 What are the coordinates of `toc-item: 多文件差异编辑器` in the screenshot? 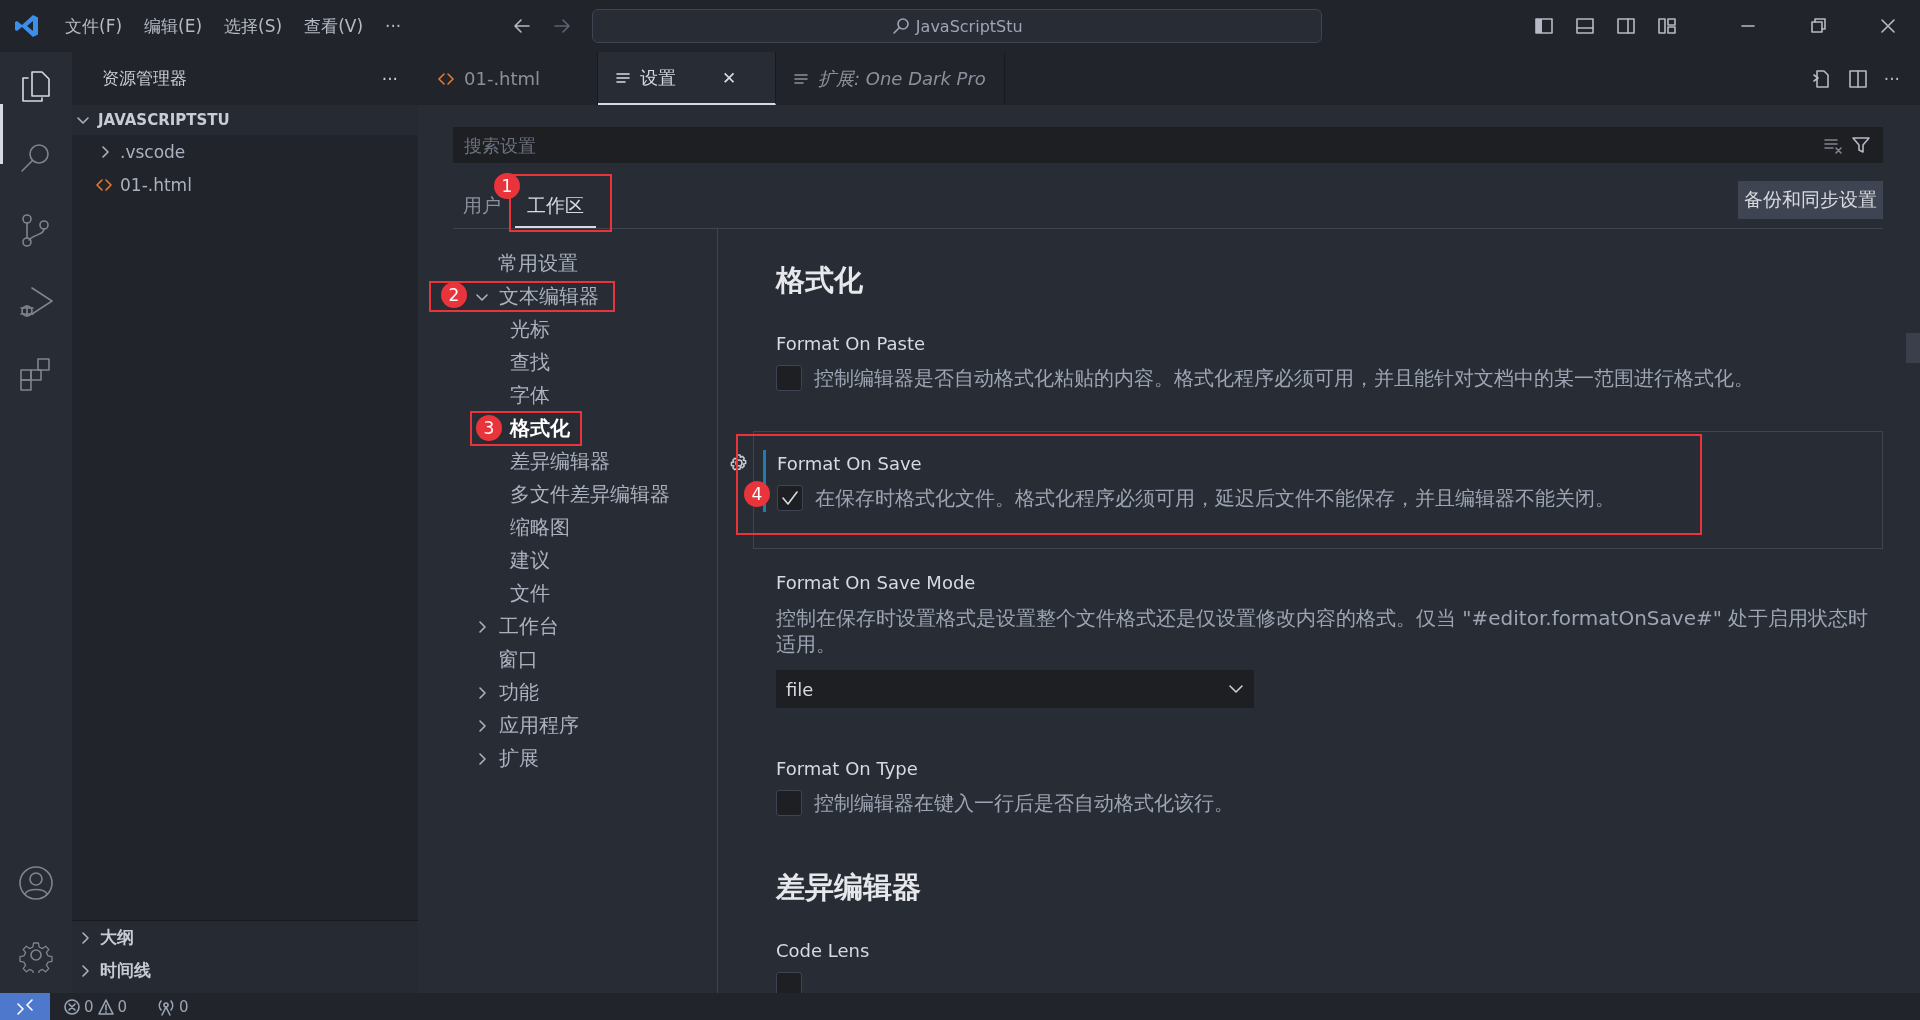 It's located at (590, 494).